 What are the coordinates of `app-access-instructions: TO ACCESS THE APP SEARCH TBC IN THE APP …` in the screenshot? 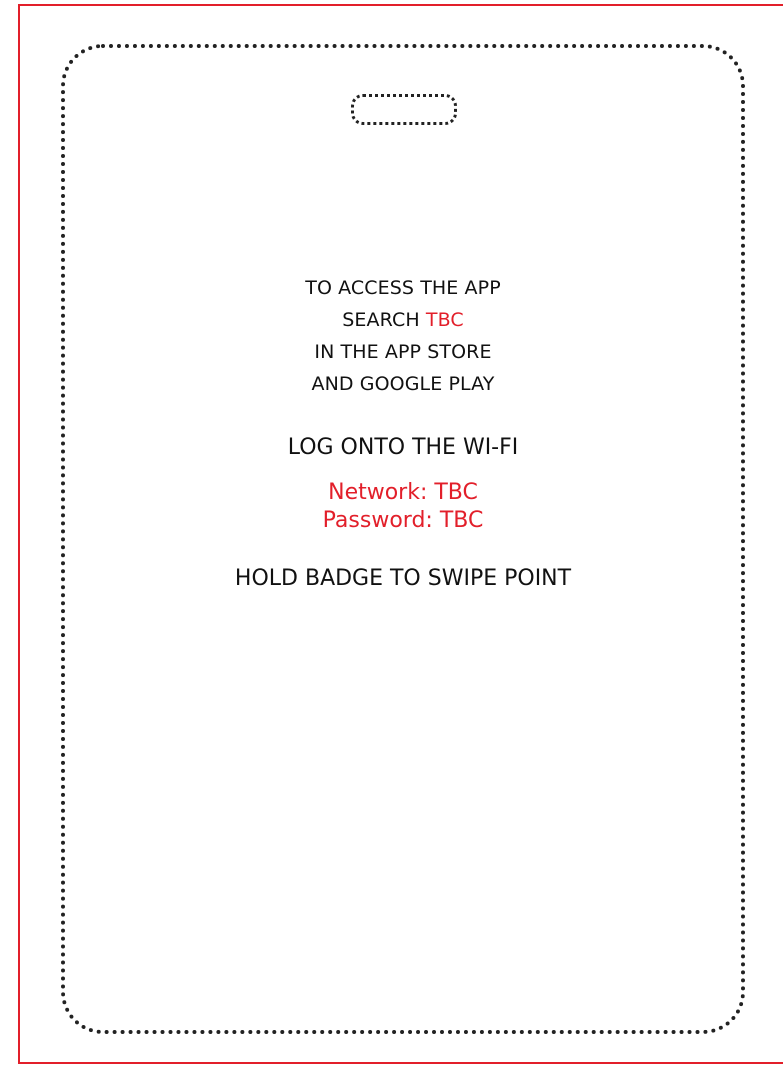 It's located at (403, 336).